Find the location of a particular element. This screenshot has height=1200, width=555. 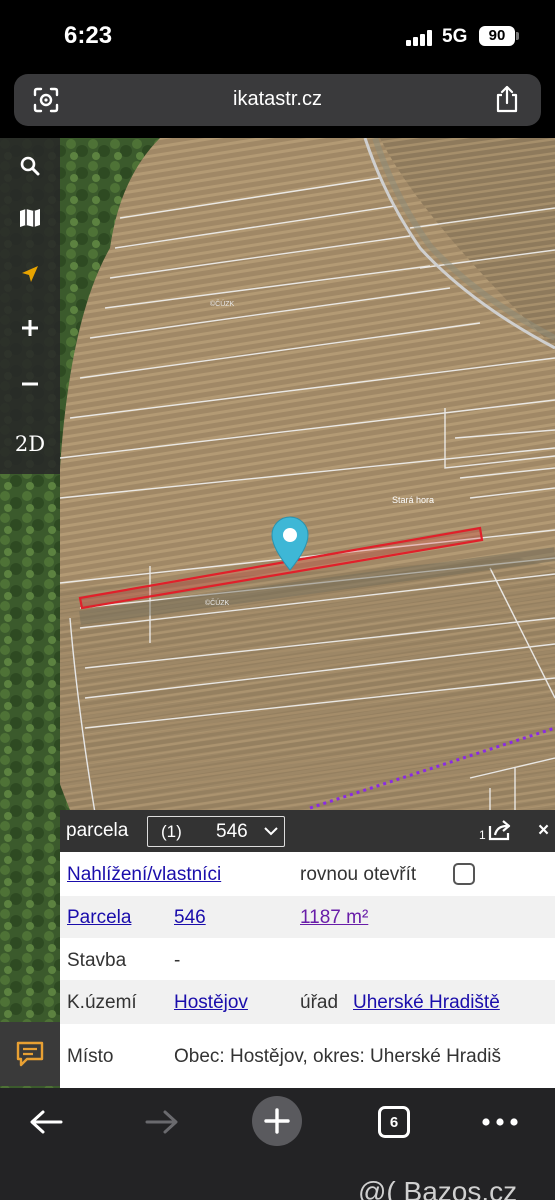

open-directly-checkbox is located at coordinates (464, 874).